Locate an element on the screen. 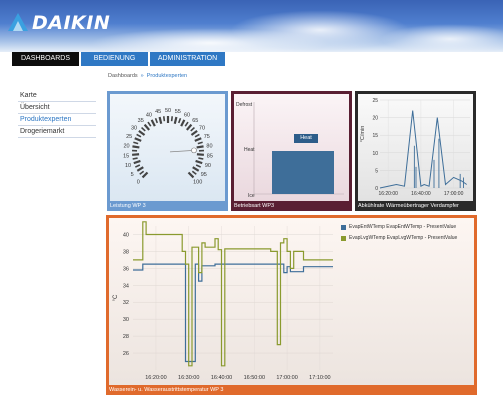 The image size is (503, 400). gauge-tick-label: 40 is located at coordinates (149, 116).